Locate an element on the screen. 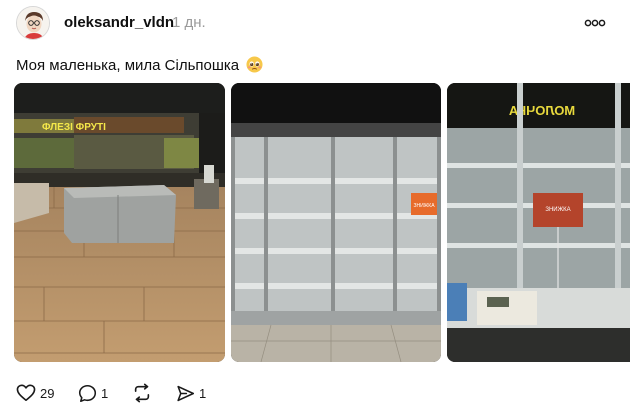  share-button: 1 is located at coordinates (191, 393).